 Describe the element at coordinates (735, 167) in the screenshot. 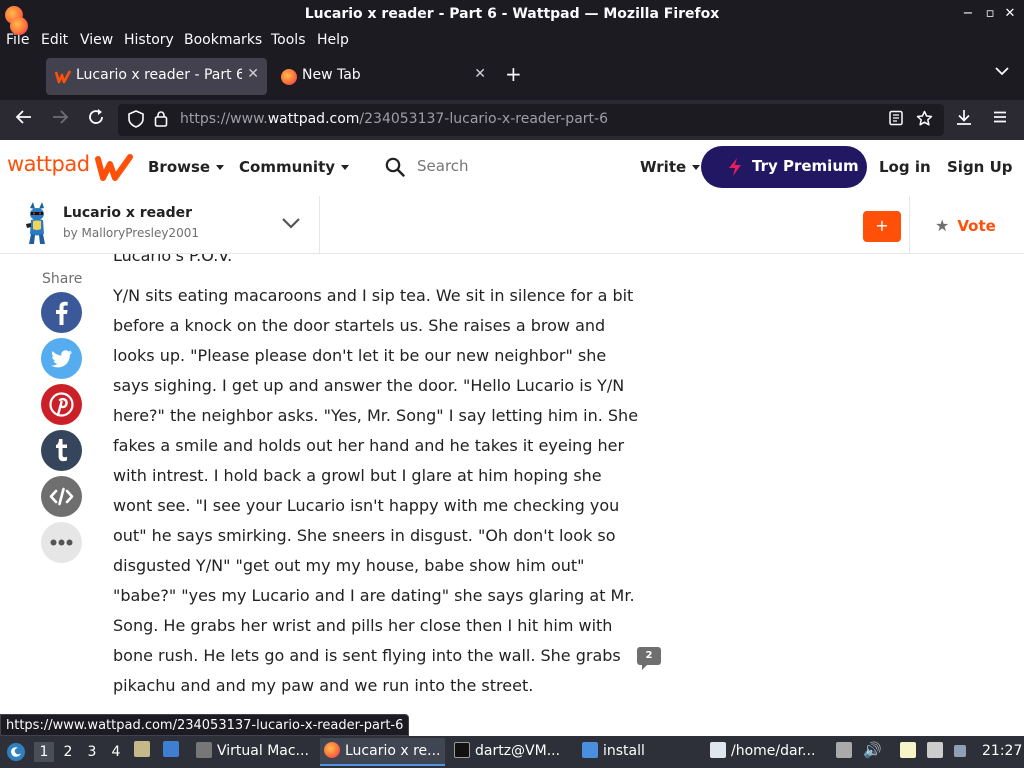

I see `lightning-bolt-icon` at that location.